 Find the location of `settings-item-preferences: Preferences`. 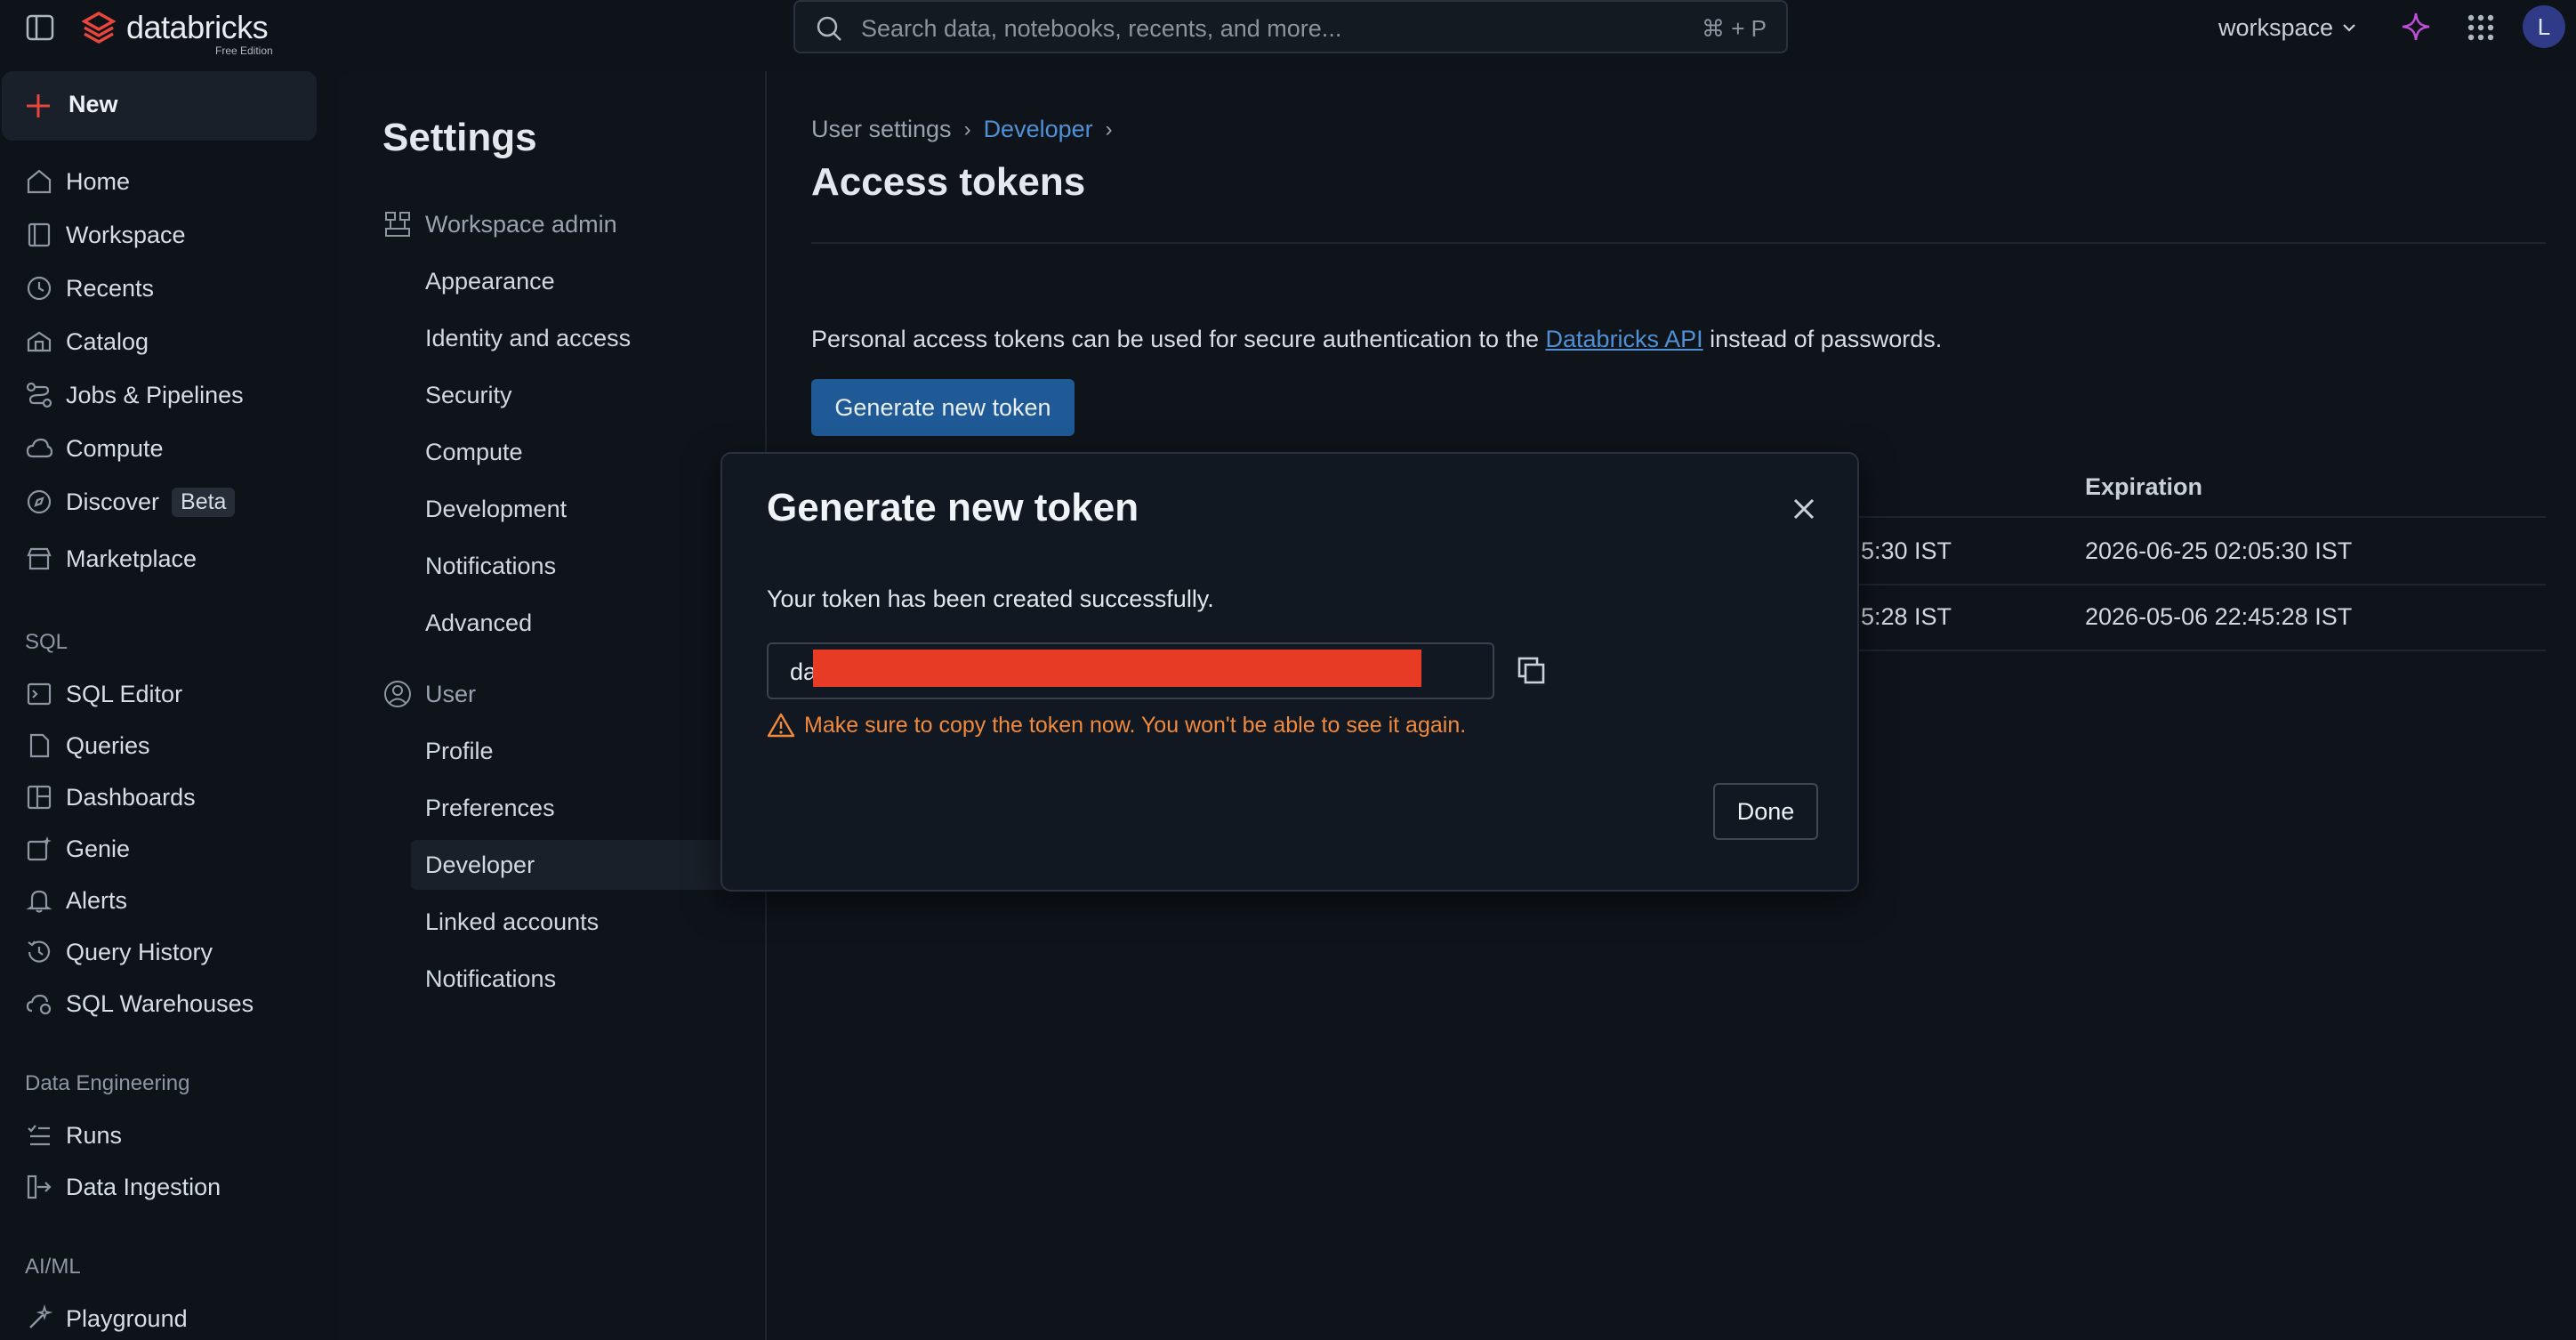

settings-item-preferences: Preferences is located at coordinates (490, 808).